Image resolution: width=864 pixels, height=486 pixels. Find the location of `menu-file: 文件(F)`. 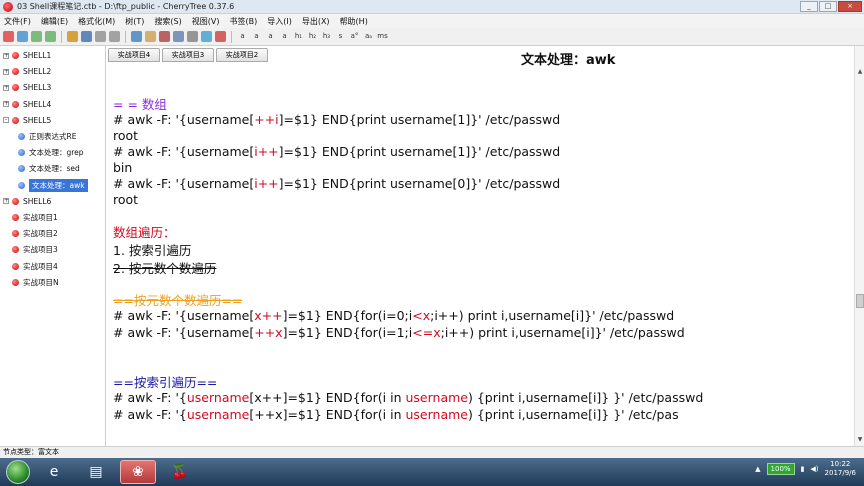

menu-file: 文件(F) is located at coordinates (17, 21).